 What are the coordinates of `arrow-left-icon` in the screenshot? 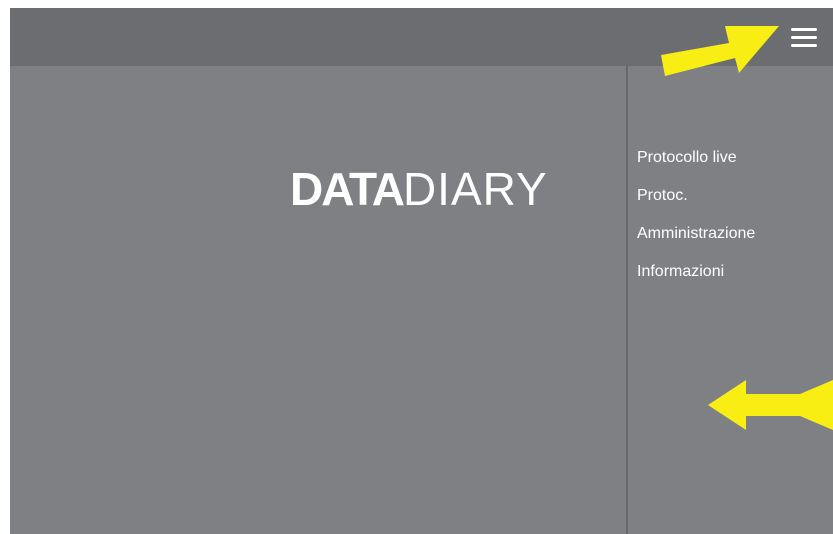 It's located at (770, 405).